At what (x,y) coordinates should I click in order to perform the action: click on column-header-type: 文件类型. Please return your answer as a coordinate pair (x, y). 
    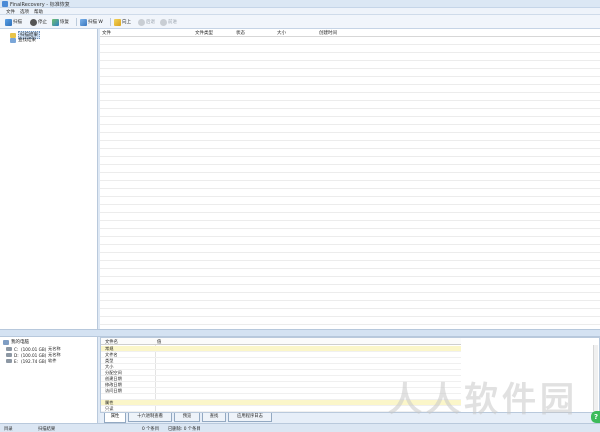
    Looking at the image, I should click on (204, 33).